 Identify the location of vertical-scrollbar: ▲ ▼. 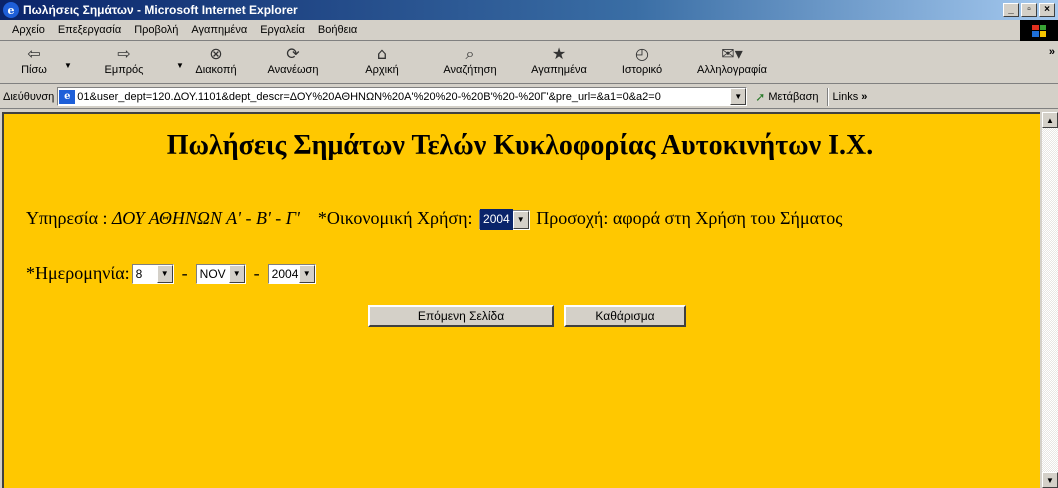
(1050, 300).